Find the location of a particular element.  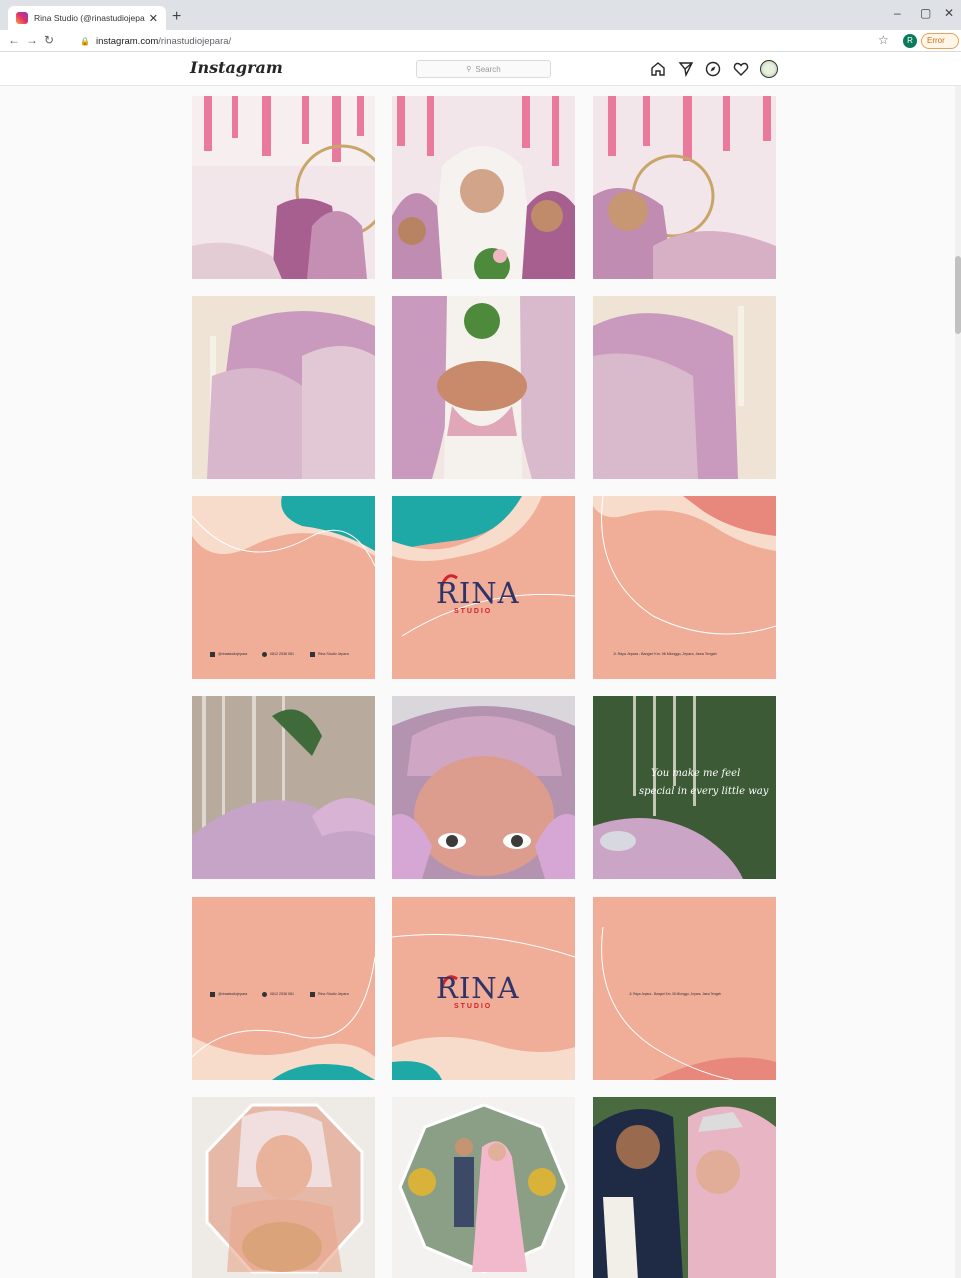

post-photo-bridesmaids-right is located at coordinates (684, 187).